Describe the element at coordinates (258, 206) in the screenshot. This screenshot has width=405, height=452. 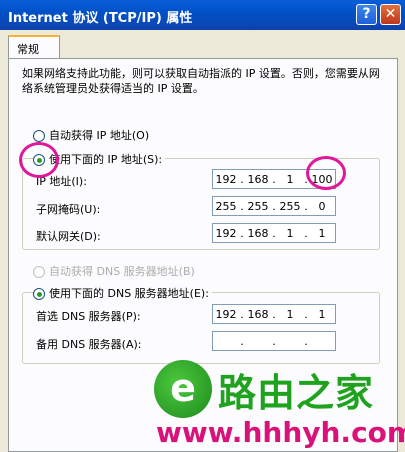
I see `mask-octet-2: 255` at that location.